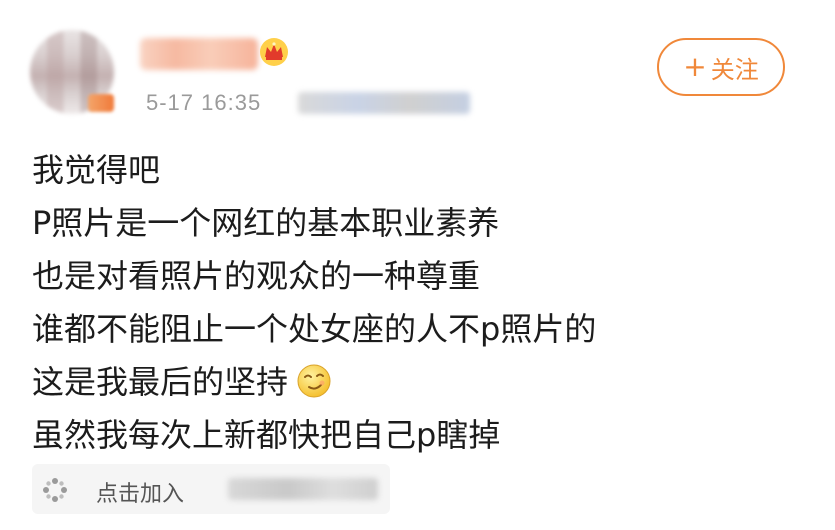 The image size is (835, 530). What do you see at coordinates (266, 435) in the screenshot?
I see `post-line: 虽然我每次上新都快把自己p瞎掉` at bounding box center [266, 435].